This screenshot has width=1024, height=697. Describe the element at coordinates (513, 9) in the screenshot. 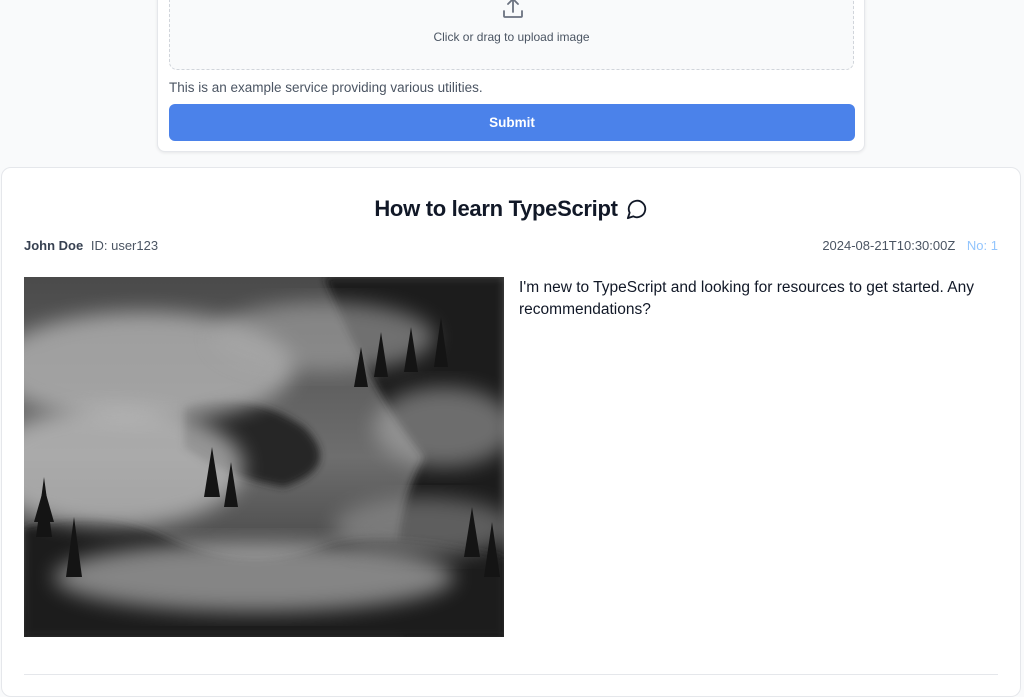

I see `upload-icon` at that location.